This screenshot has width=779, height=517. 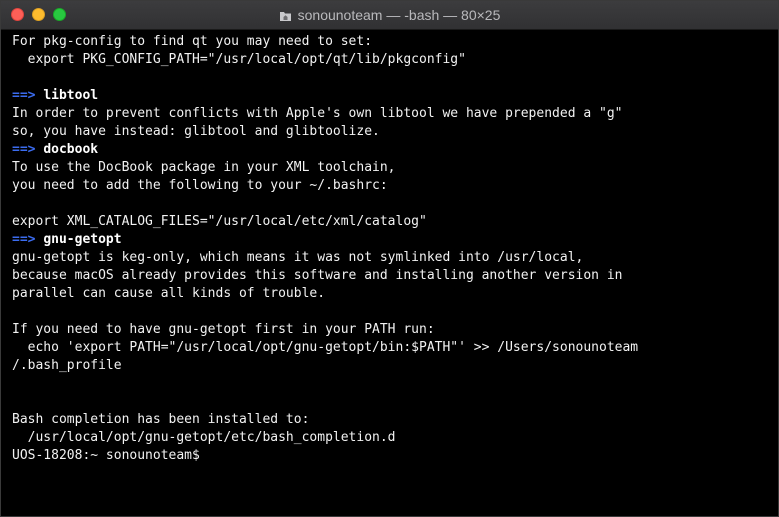 What do you see at coordinates (285, 15) in the screenshot?
I see `home-folder-icon` at bounding box center [285, 15].